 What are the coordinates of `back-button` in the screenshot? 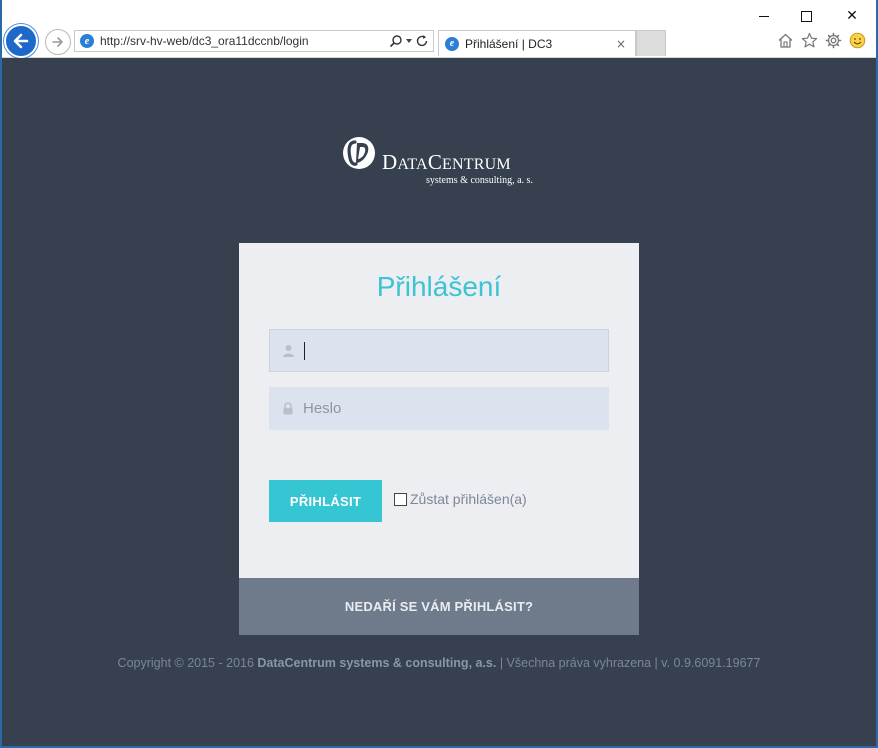 It's located at (21, 41).